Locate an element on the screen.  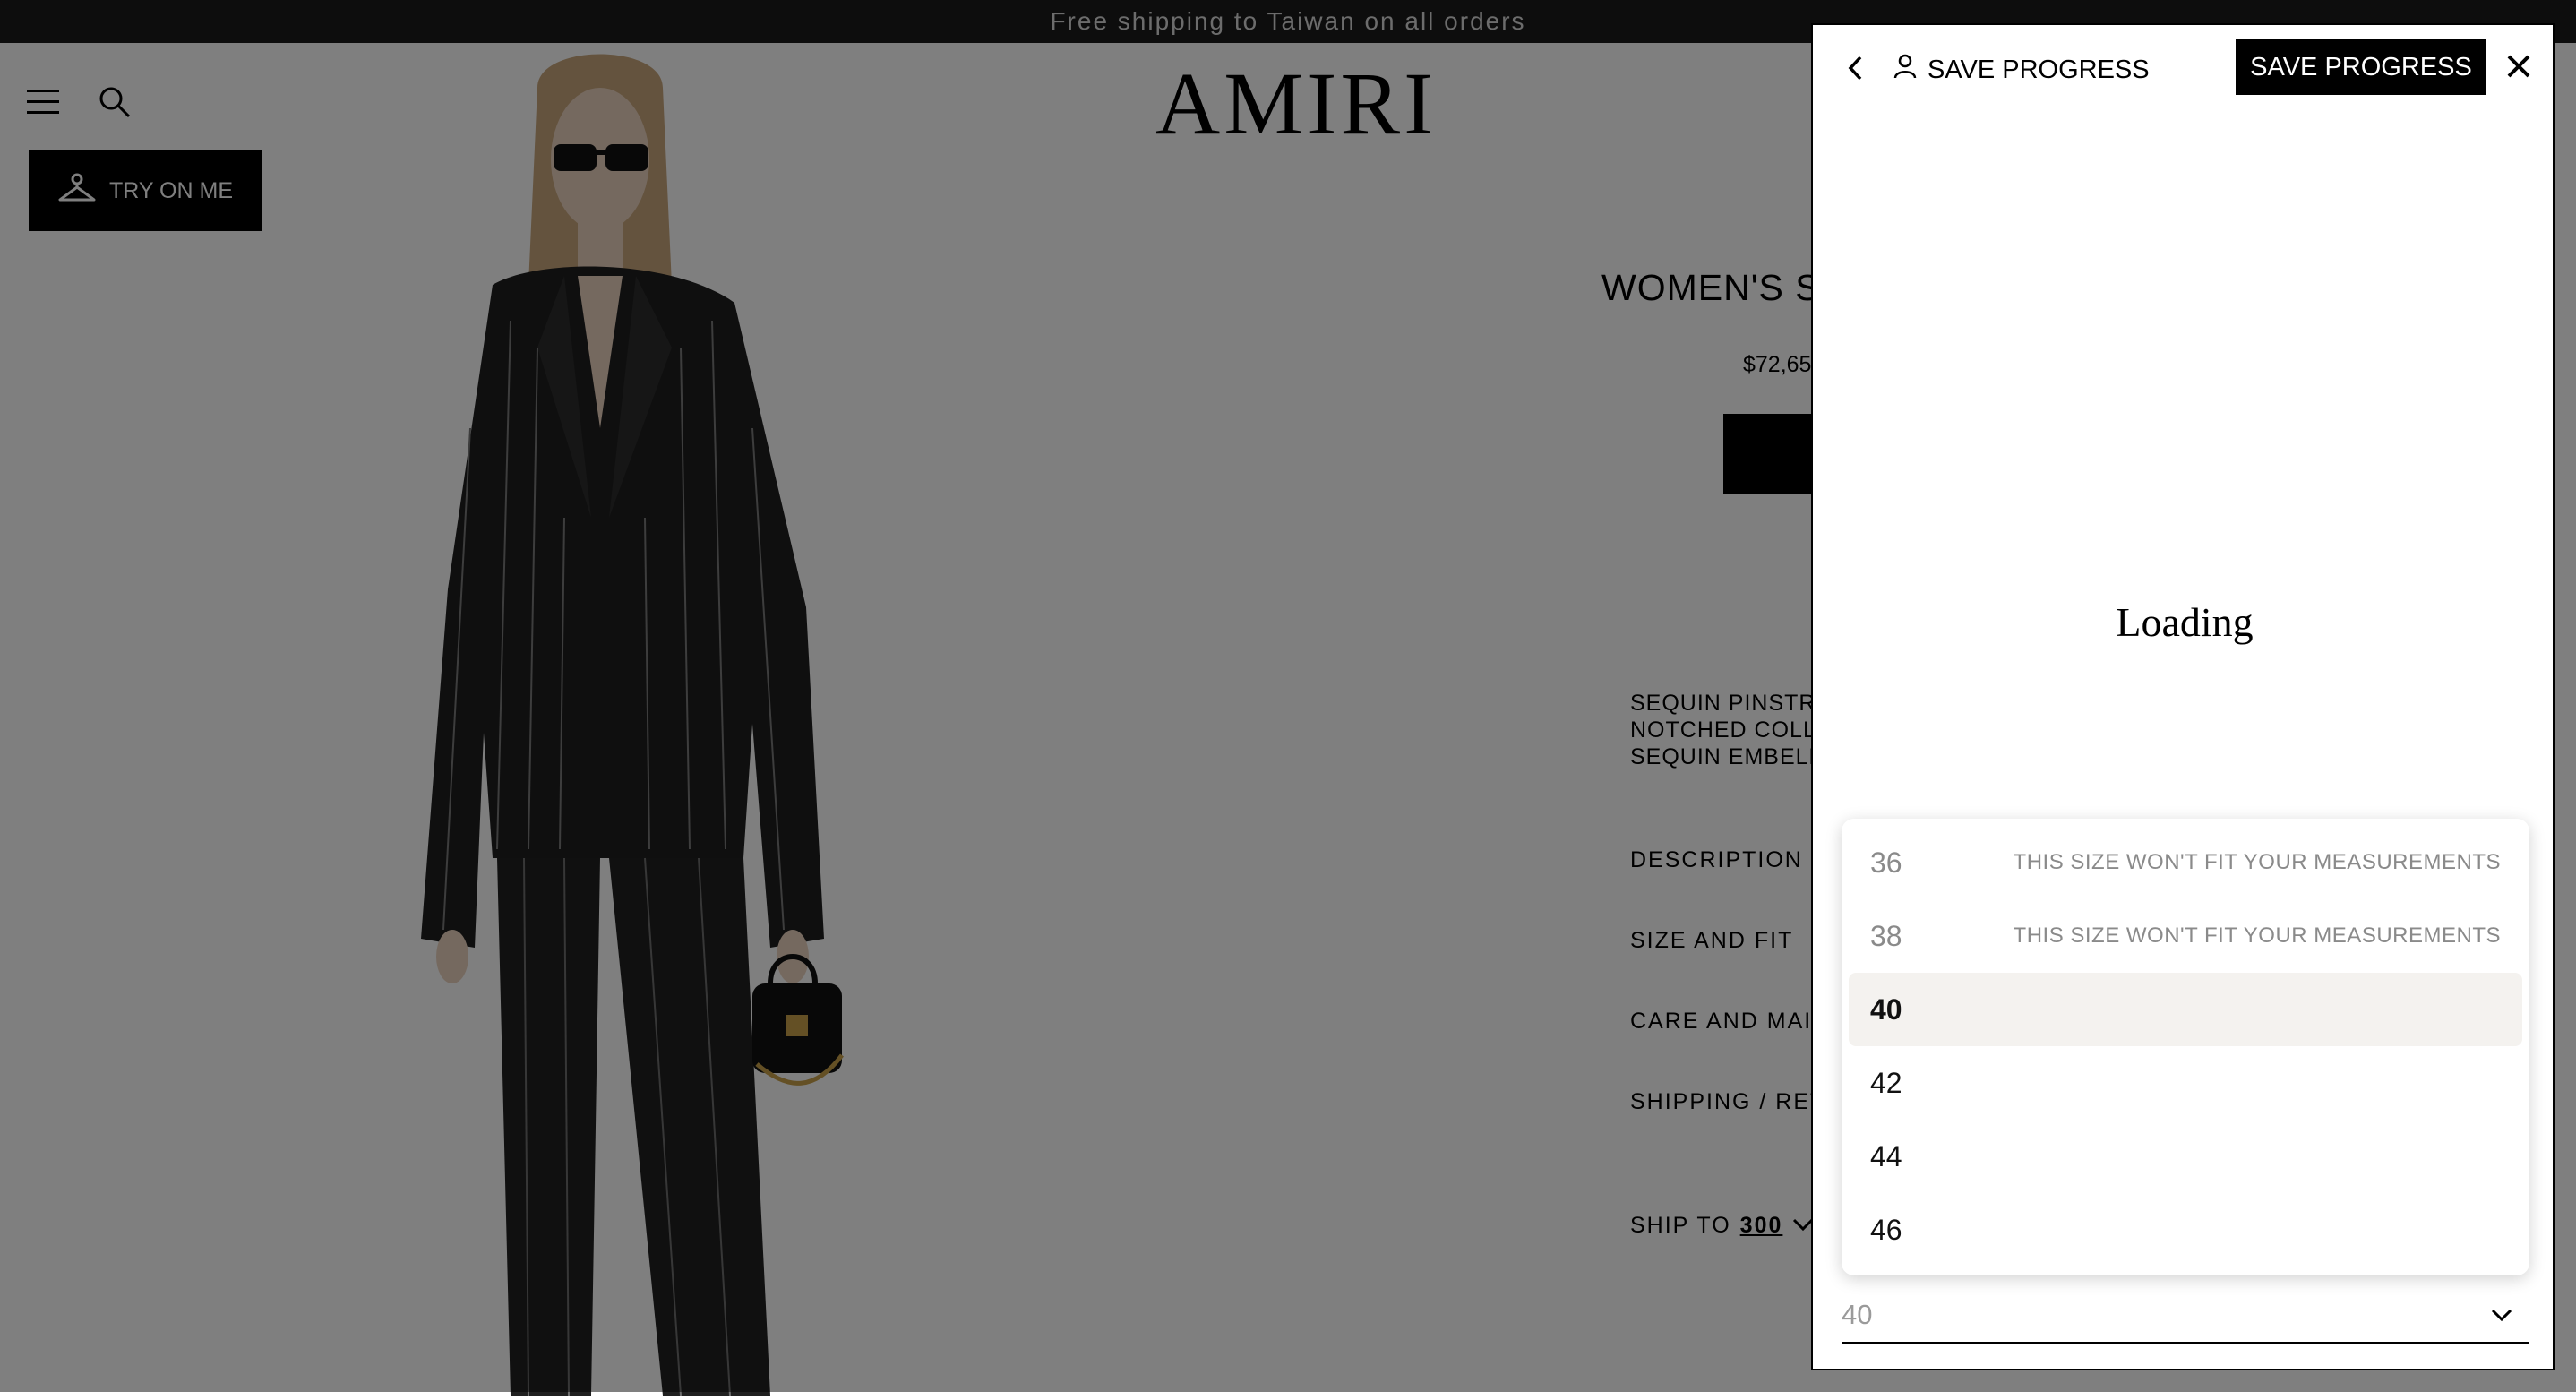
size-option-36: 36 THIS SIZE WON'T FIT YOUR MEASUREMENTS is located at coordinates (2185, 862).